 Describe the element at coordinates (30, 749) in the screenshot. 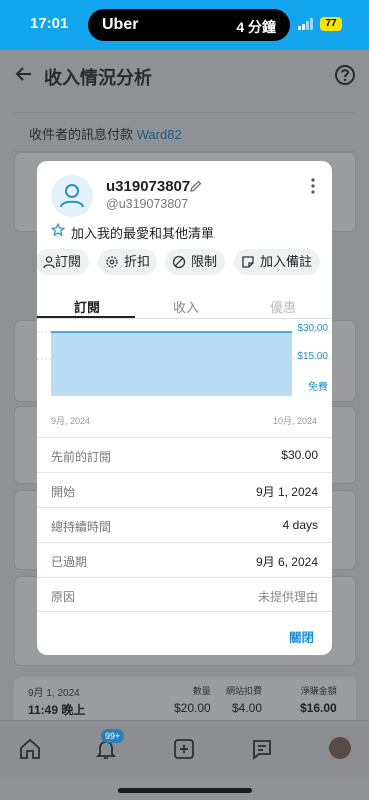

I see `home-icon` at that location.